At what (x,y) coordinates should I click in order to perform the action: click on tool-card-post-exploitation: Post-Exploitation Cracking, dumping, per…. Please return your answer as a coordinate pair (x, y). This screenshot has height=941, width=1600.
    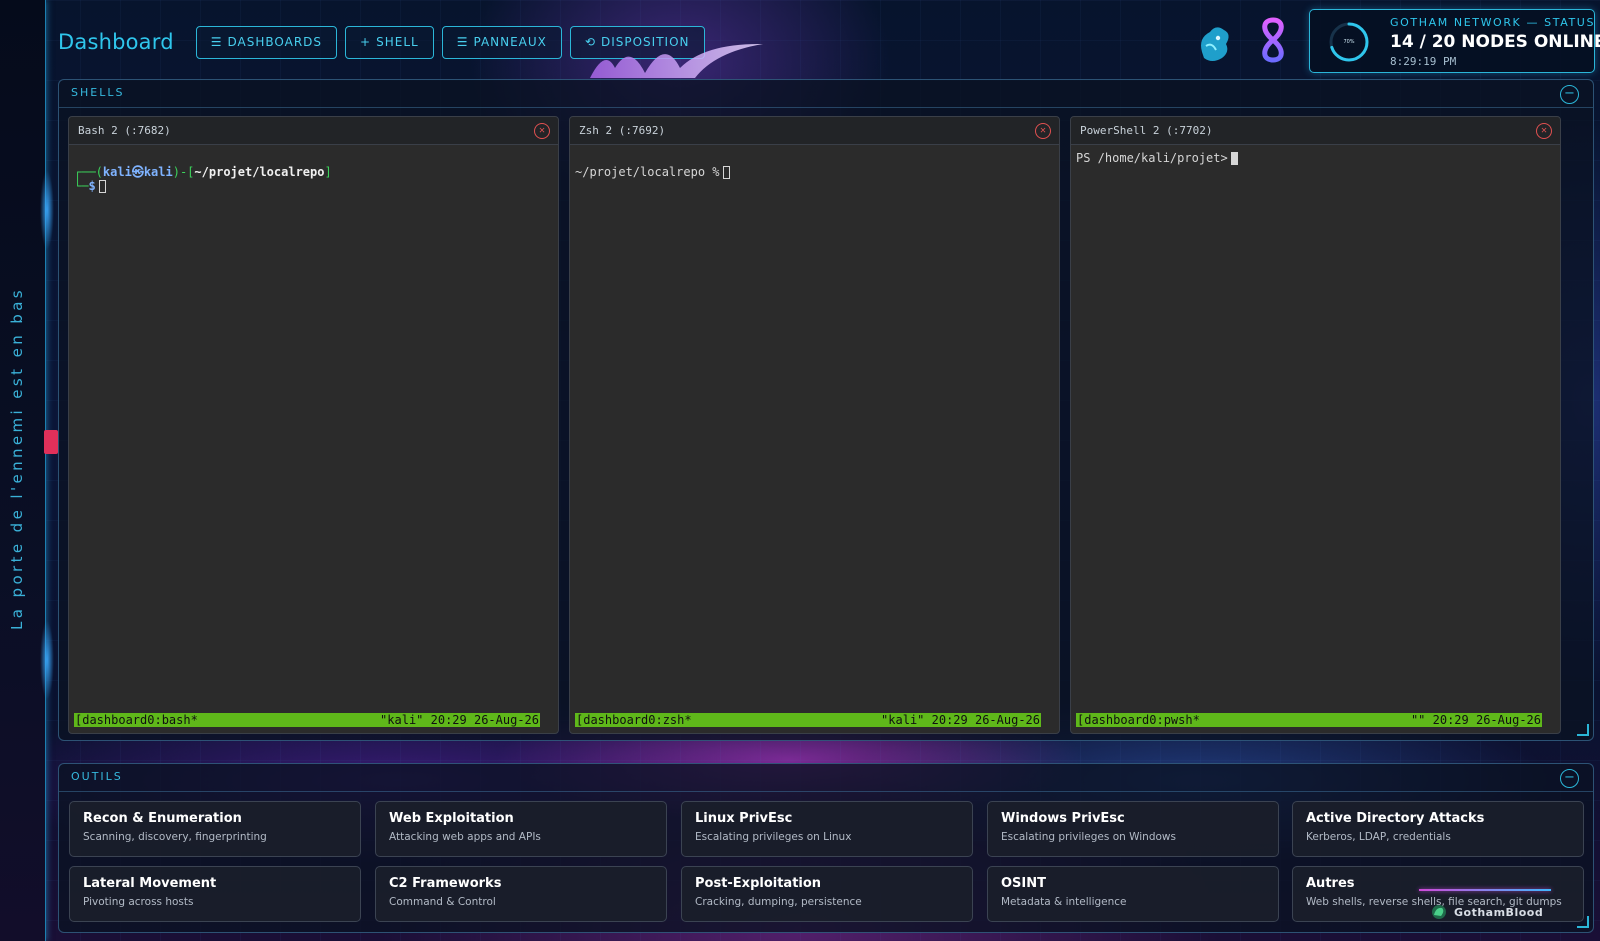
    Looking at the image, I should click on (827, 894).